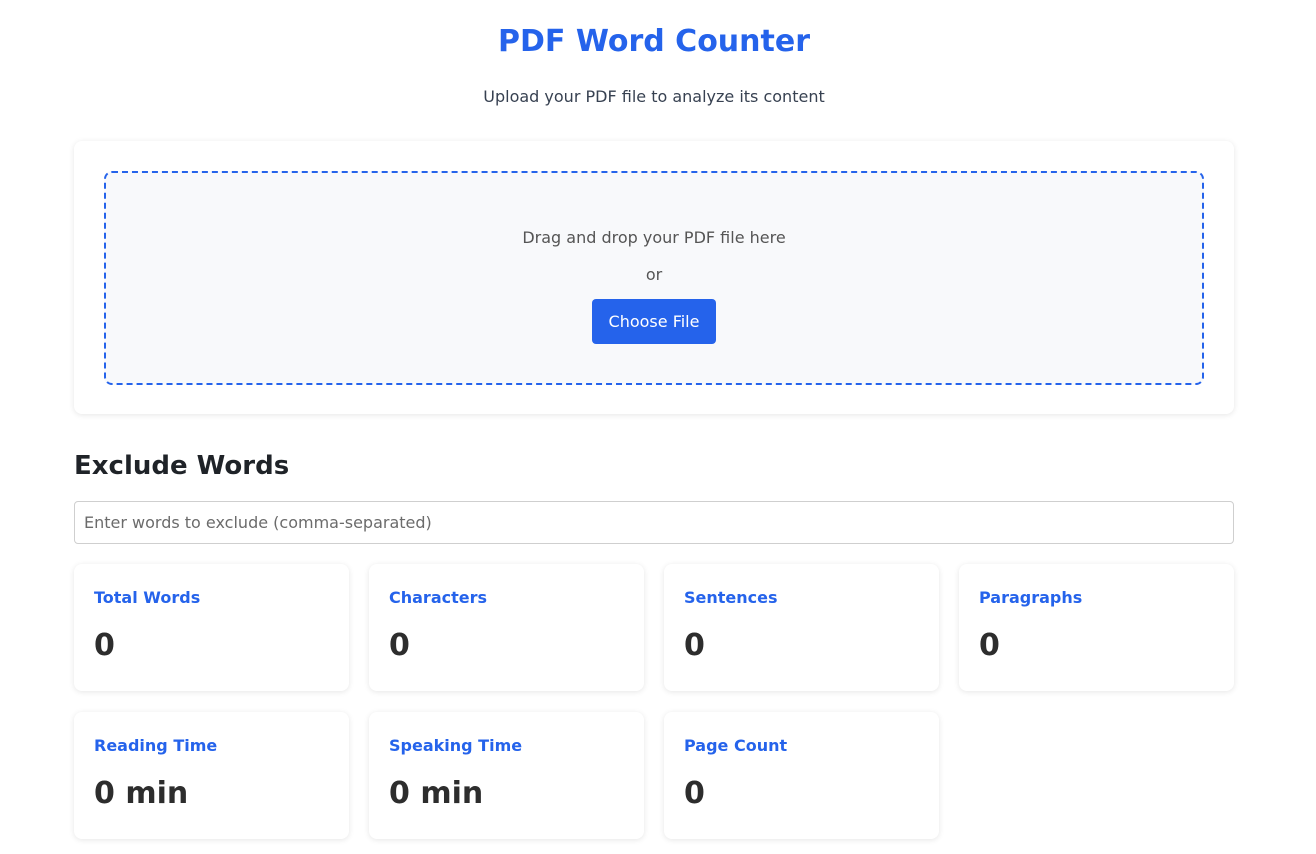  What do you see at coordinates (506, 627) in the screenshot?
I see `stat-card-characters: Characters 0` at bounding box center [506, 627].